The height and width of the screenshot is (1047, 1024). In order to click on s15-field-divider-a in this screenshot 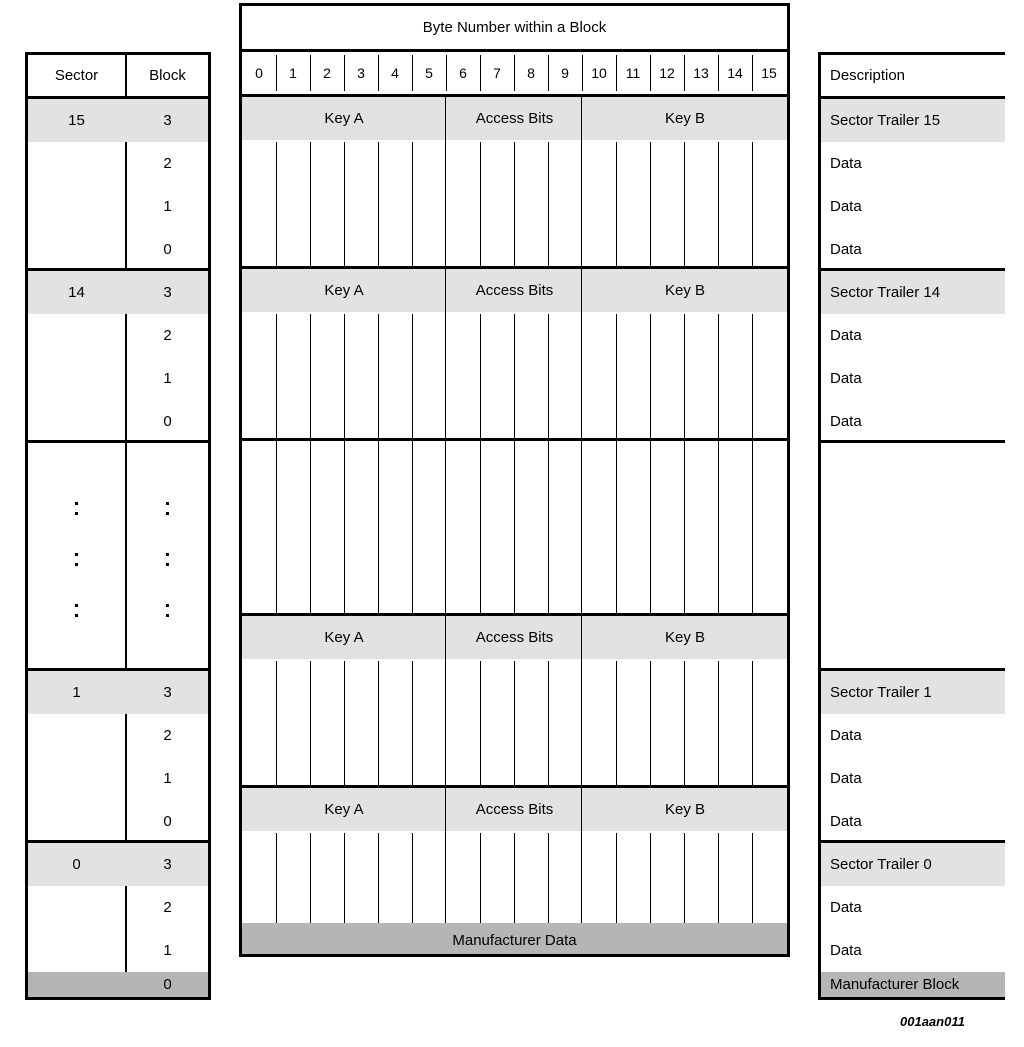, I will do `click(445, 183)`.